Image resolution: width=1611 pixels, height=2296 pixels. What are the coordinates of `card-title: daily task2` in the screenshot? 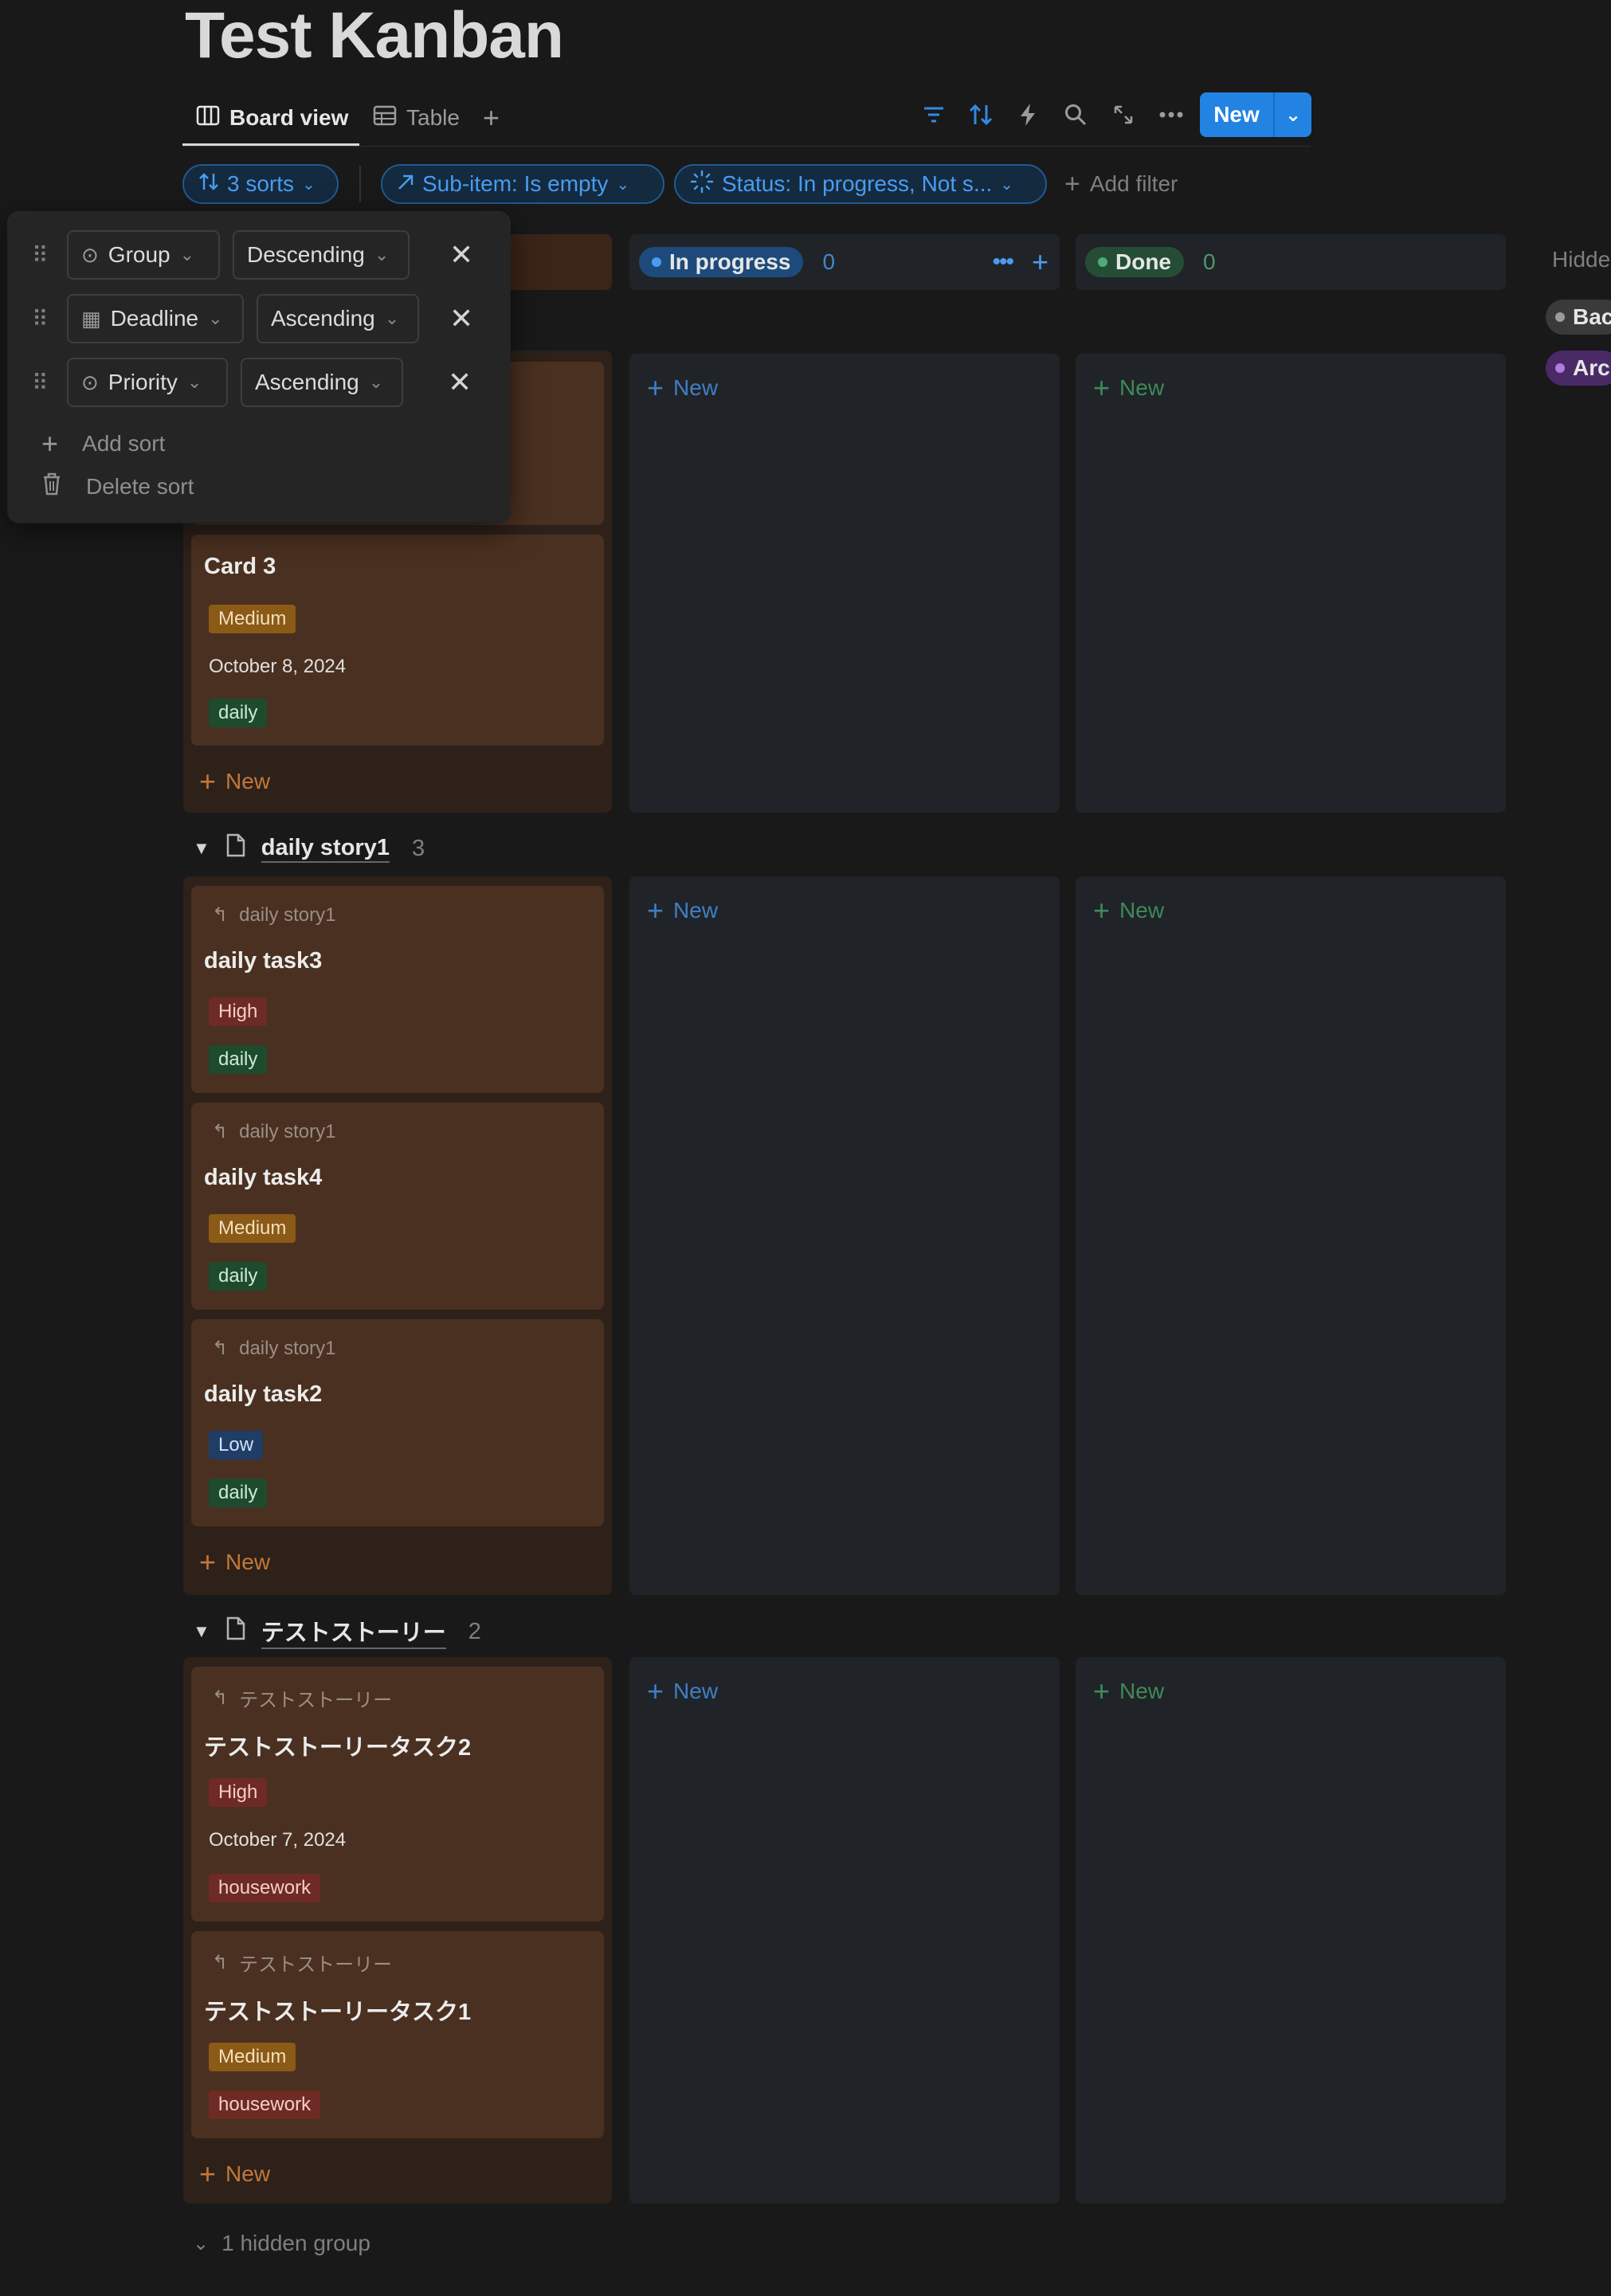 It's located at (263, 1394).